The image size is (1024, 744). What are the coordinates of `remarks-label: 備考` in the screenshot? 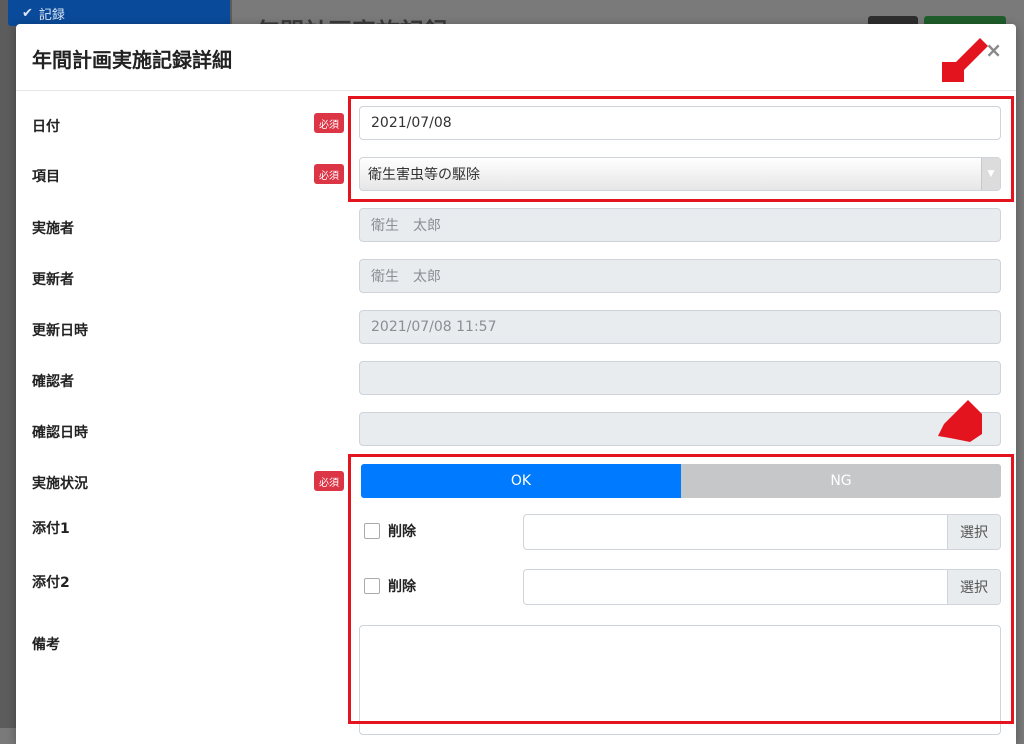 It's located at (46, 645).